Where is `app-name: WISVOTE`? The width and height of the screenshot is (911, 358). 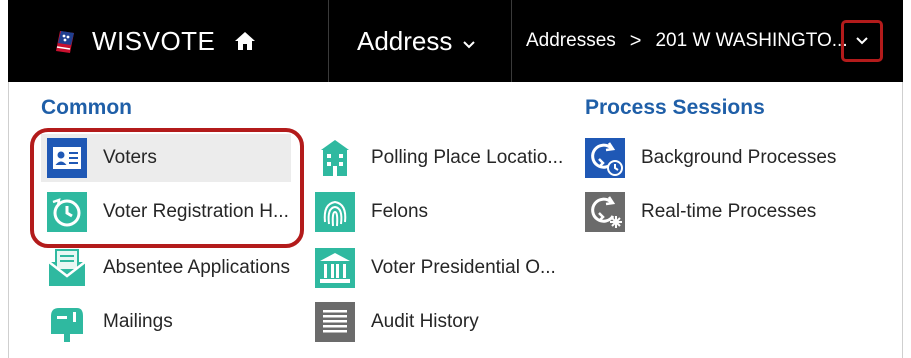
app-name: WISVOTE is located at coordinates (153, 41).